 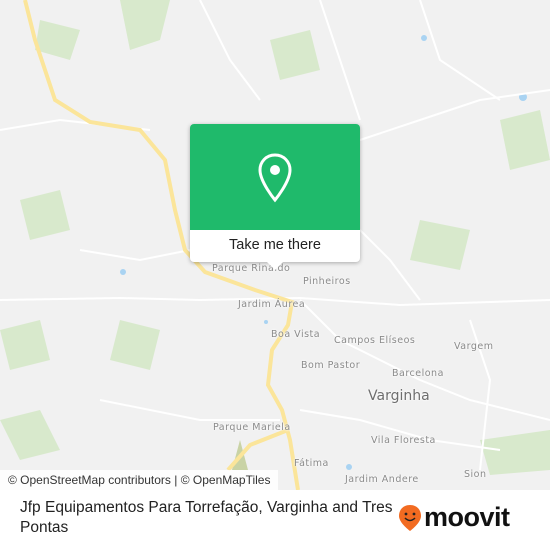 What do you see at coordinates (275, 266) in the screenshot?
I see `popup-pointer` at bounding box center [275, 266].